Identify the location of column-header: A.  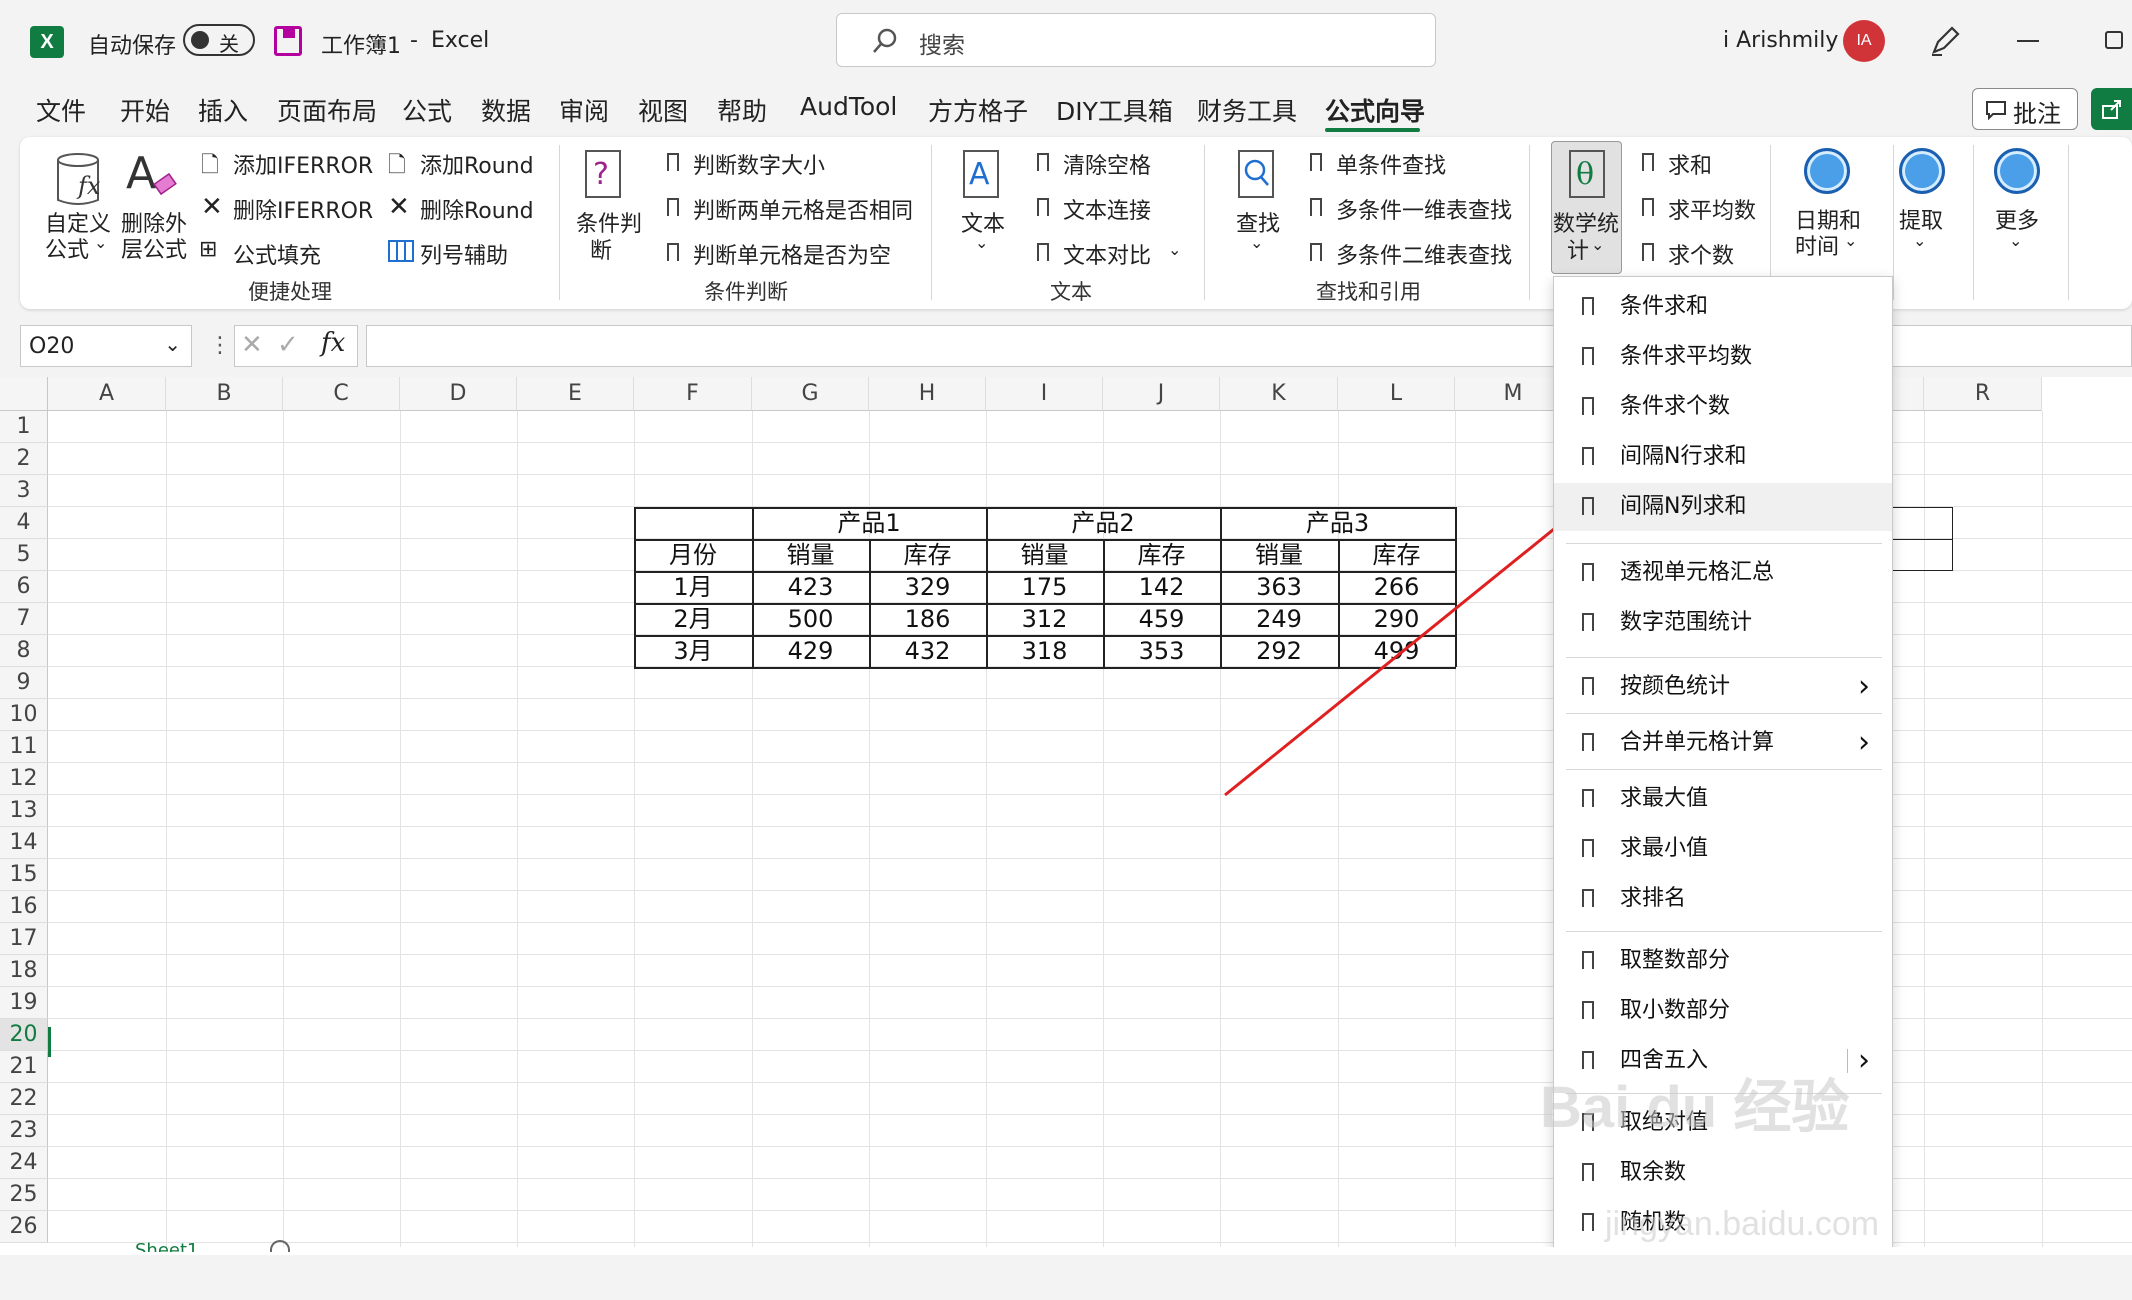
(107, 394).